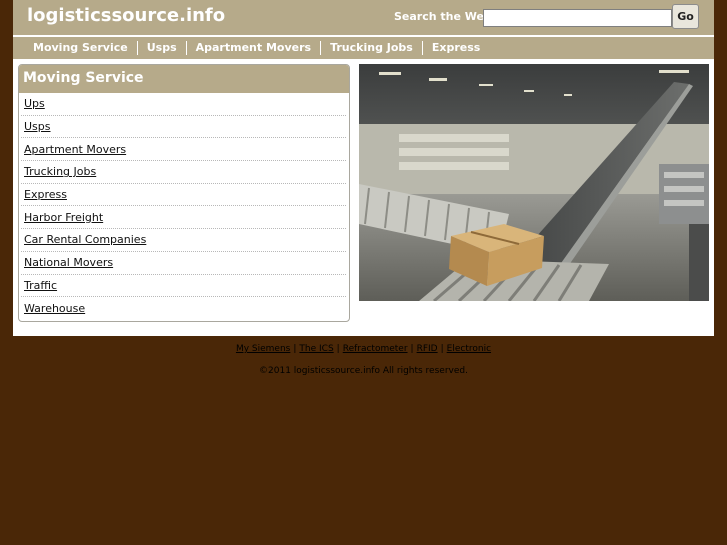 The image size is (727, 545). I want to click on sidebar-link-warehouse: Warehouse, so click(53, 308).